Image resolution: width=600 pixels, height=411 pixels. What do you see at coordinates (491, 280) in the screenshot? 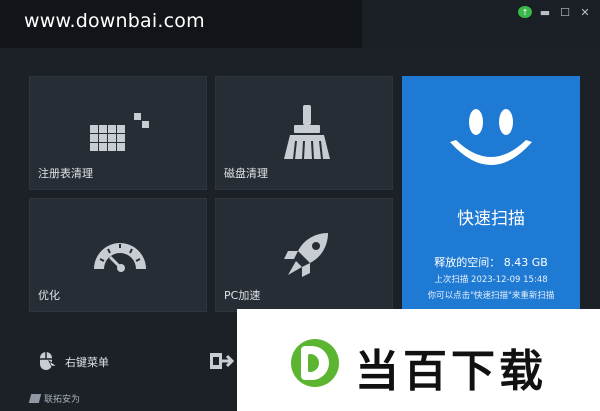
I see `last-scan-text: 上次扫描 2023-12-09 15:48` at bounding box center [491, 280].